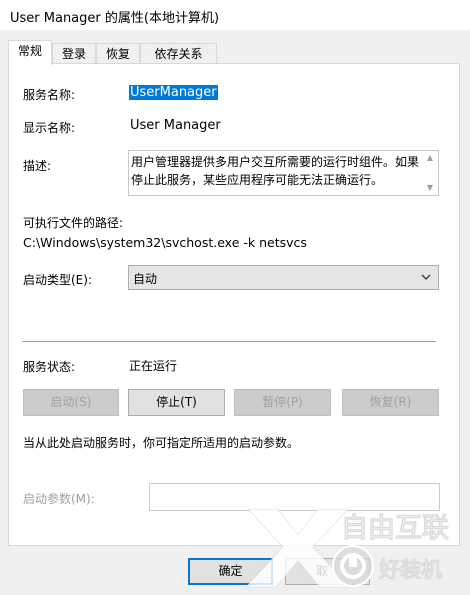 The width and height of the screenshot is (470, 595). Describe the element at coordinates (115, 18) in the screenshot. I see `window-title: User Manager 的属性(本地计算机)` at that location.